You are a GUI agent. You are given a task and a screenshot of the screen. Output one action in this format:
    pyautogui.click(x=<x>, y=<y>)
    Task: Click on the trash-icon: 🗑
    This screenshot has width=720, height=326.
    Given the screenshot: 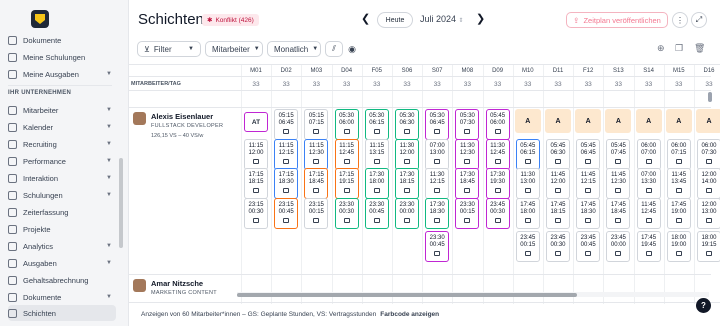 What is the action you would take?
    pyautogui.click(x=699, y=48)
    